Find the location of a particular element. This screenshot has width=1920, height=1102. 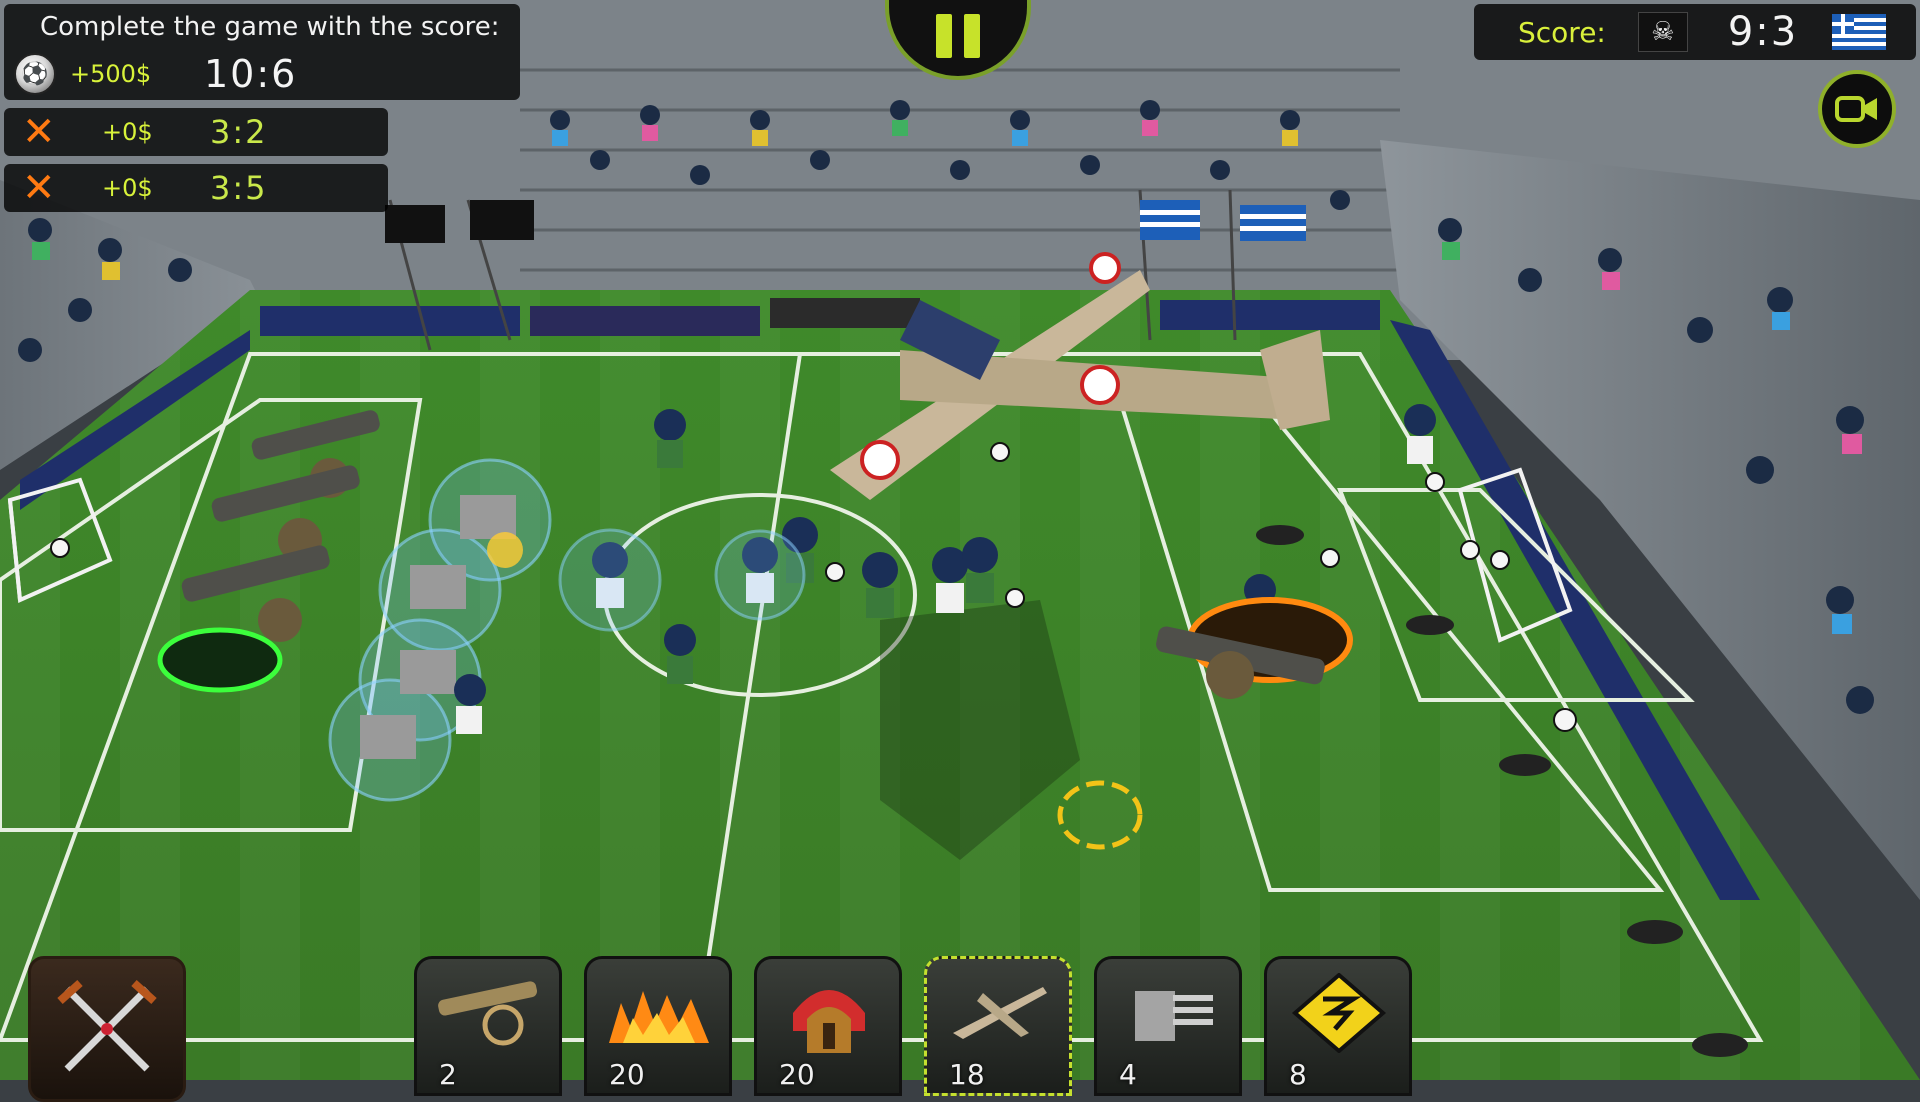

objectives-title: Complete the game with the score: is located at coordinates (270, 27).